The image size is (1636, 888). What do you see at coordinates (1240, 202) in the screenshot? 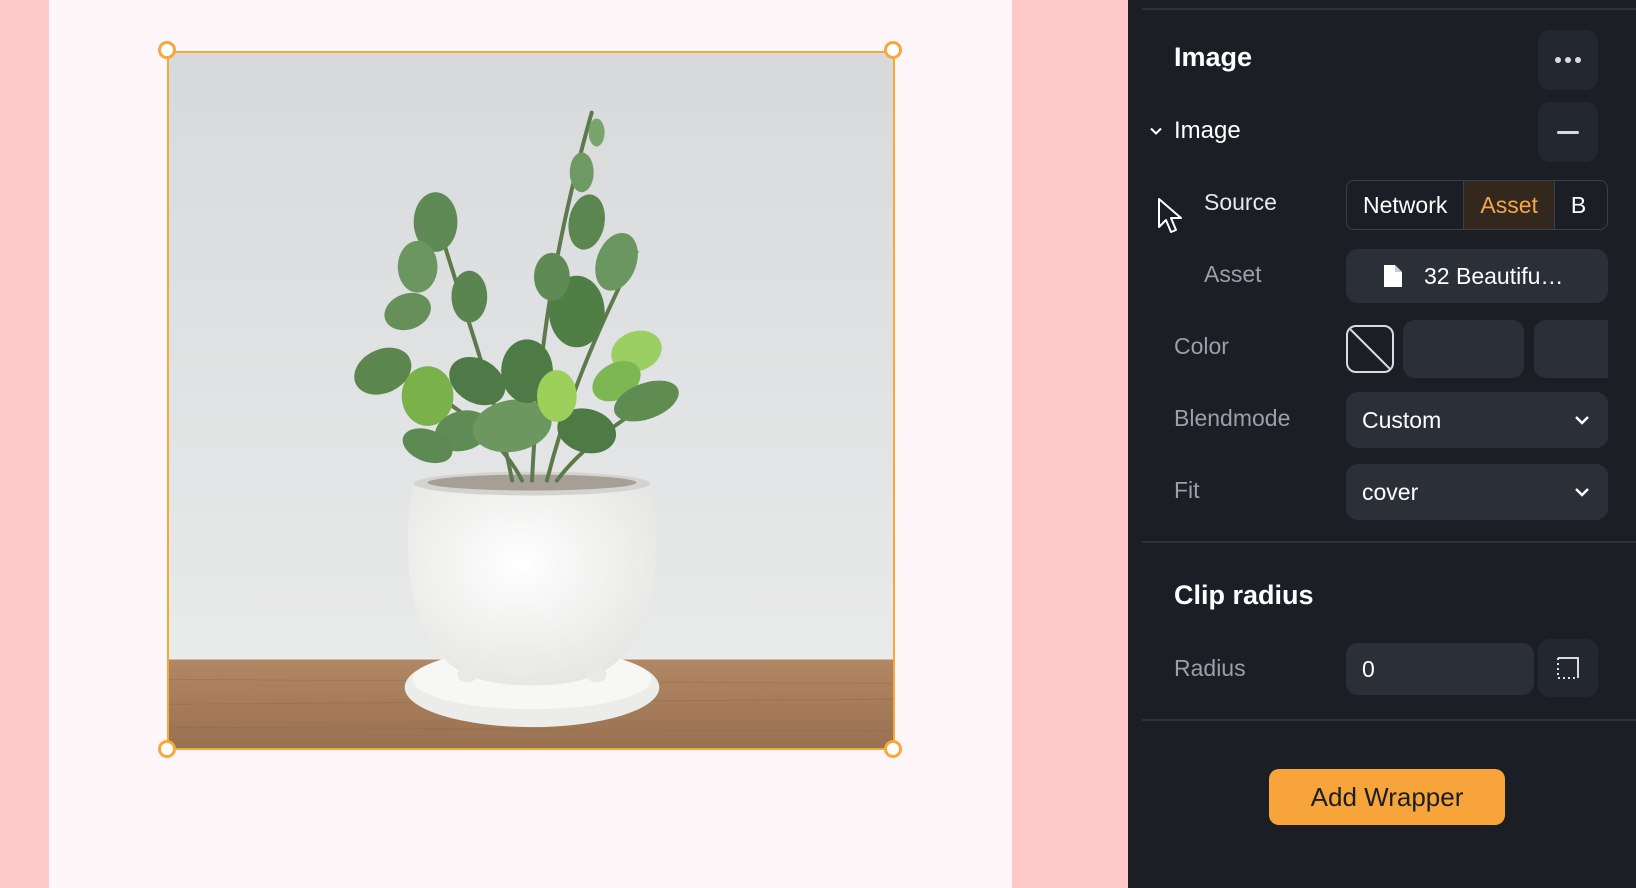
I see `source-label: Source` at bounding box center [1240, 202].